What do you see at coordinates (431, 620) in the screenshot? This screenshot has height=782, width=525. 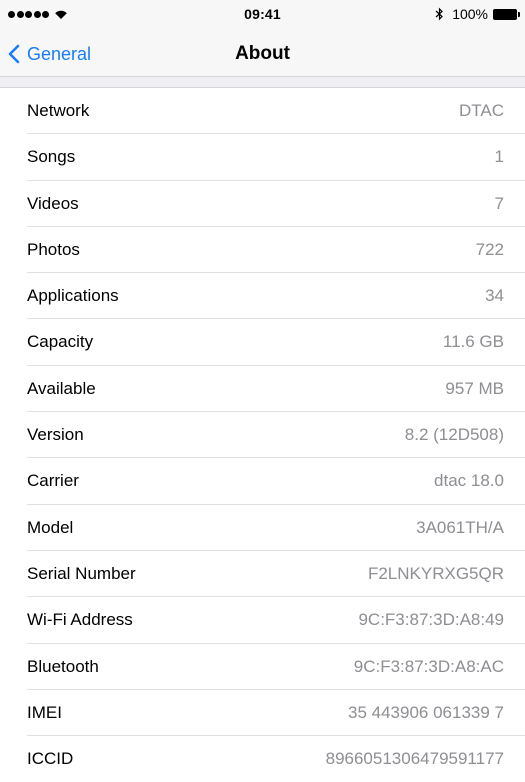 I see `row-value: 9C:F3:87:3D:A8:49` at bounding box center [431, 620].